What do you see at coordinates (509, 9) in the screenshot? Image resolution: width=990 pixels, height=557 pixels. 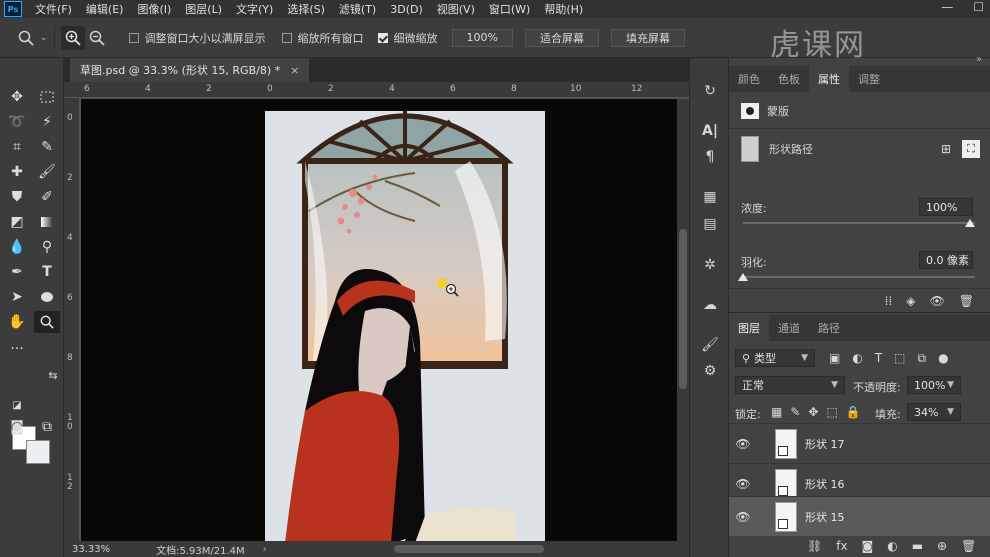 I see `menu-window: 窗口(W)` at bounding box center [509, 9].